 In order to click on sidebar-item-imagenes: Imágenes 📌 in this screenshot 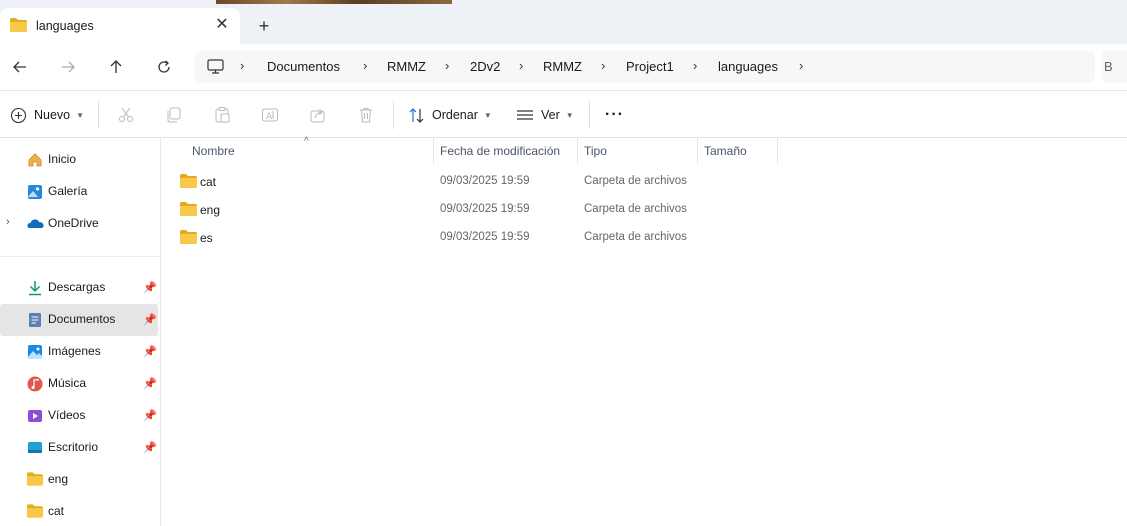, I will do `click(79, 352)`.